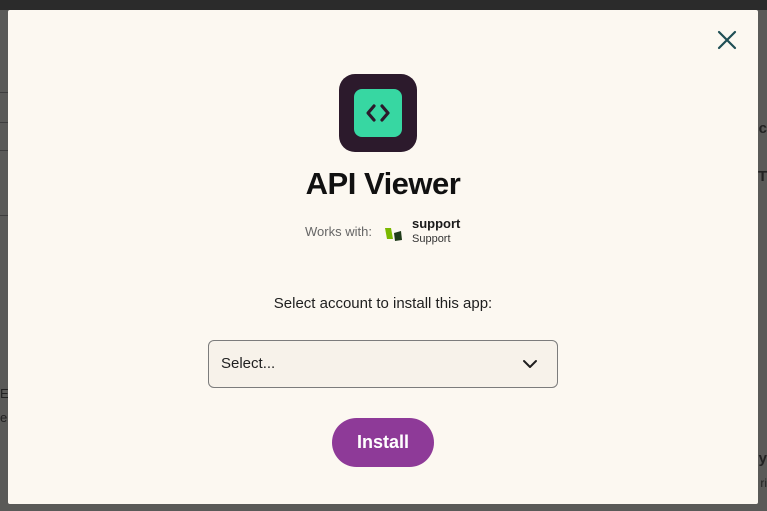 This screenshot has width=767, height=511. What do you see at coordinates (383, 183) in the screenshot?
I see `app-title: API Viewer` at bounding box center [383, 183].